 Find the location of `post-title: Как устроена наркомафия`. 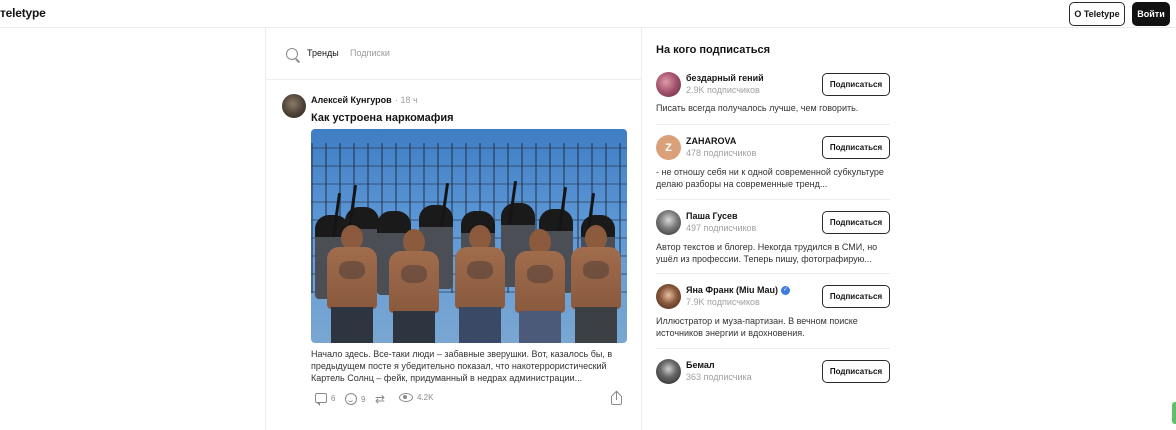

post-title: Как устроена наркомафия is located at coordinates (382, 118).